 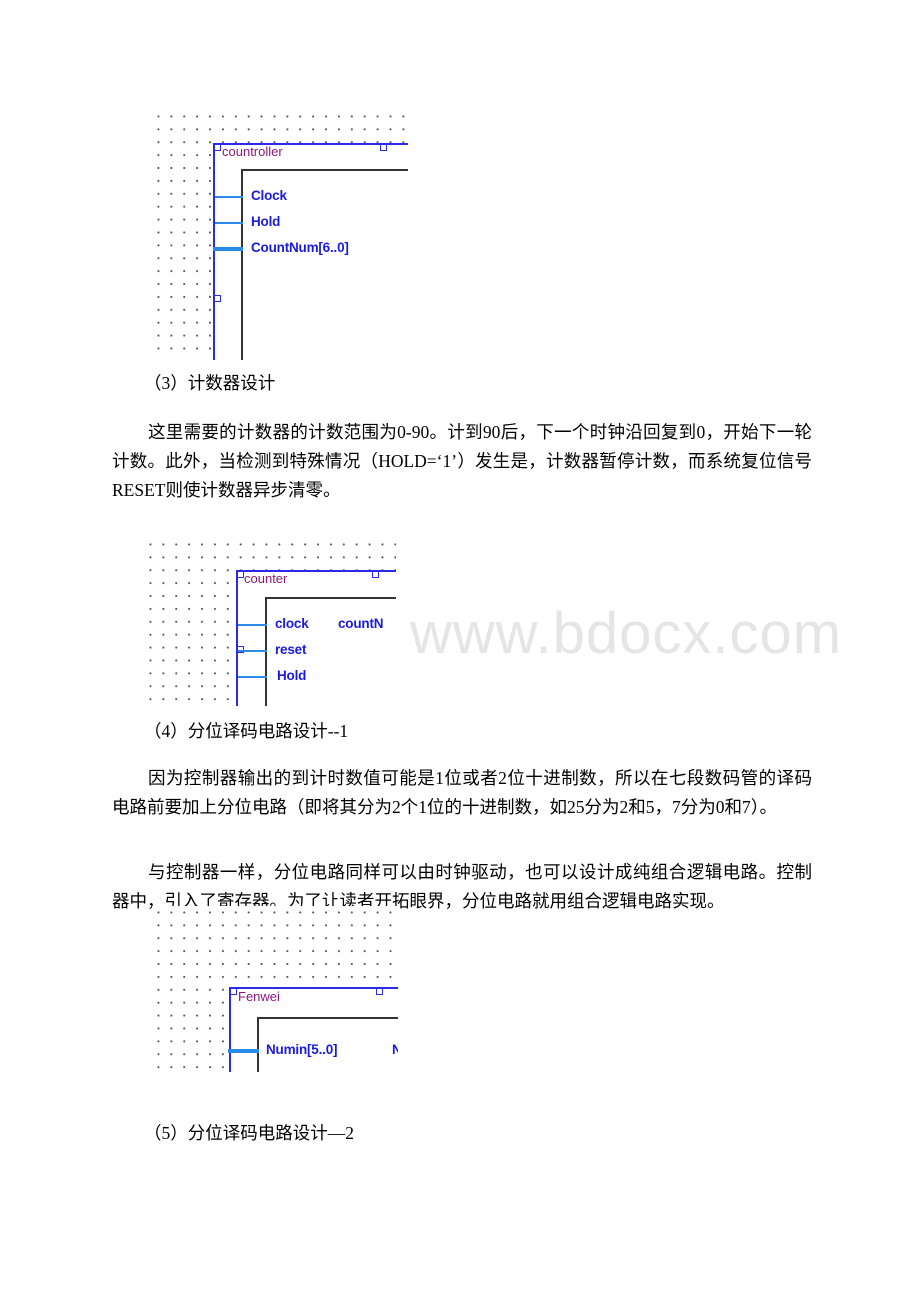 What do you see at coordinates (395, 1049) in the screenshot?
I see `port-output-partial: N` at bounding box center [395, 1049].